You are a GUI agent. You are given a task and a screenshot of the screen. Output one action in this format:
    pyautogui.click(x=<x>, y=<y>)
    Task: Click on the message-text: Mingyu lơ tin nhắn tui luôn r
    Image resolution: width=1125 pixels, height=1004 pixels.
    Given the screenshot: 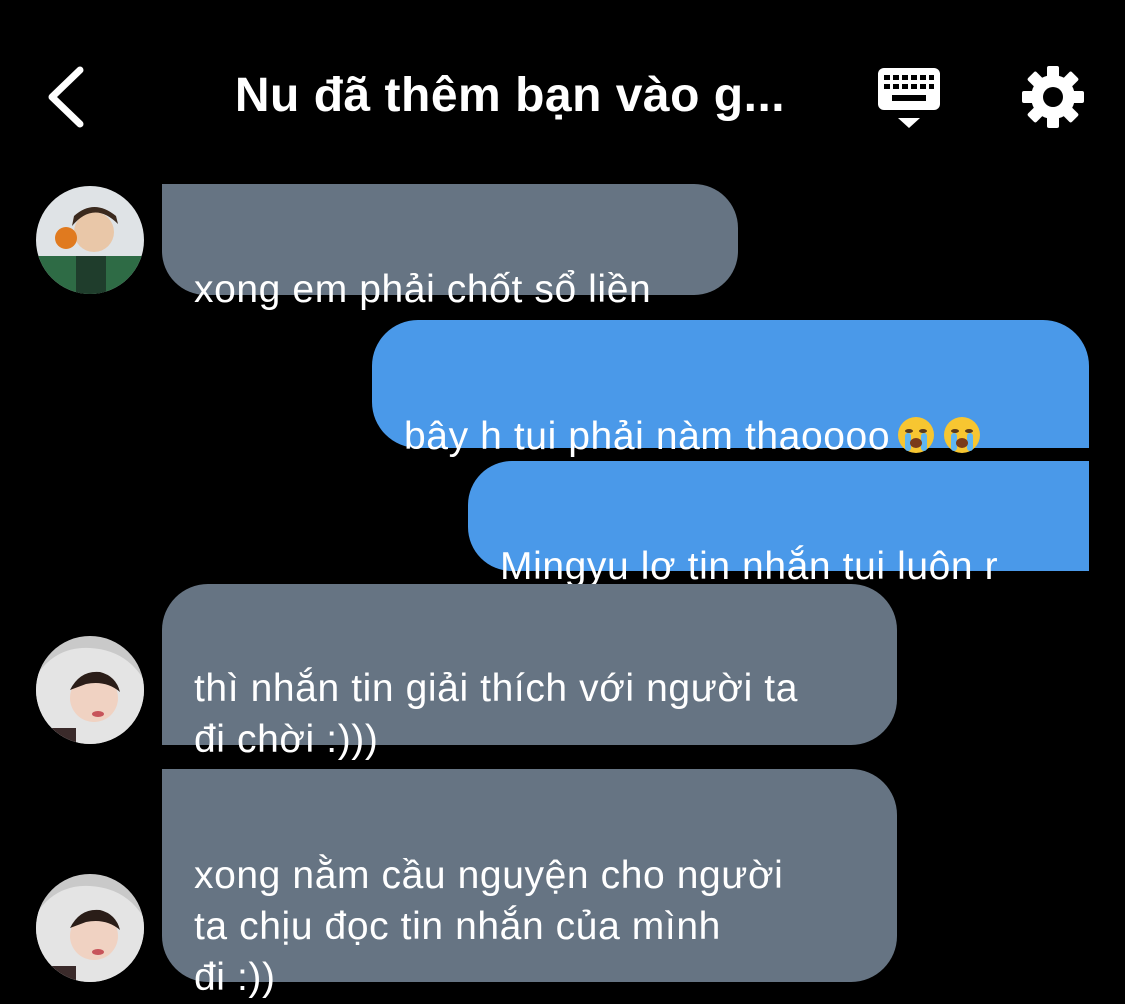 What is the action you would take?
    pyautogui.click(x=749, y=566)
    